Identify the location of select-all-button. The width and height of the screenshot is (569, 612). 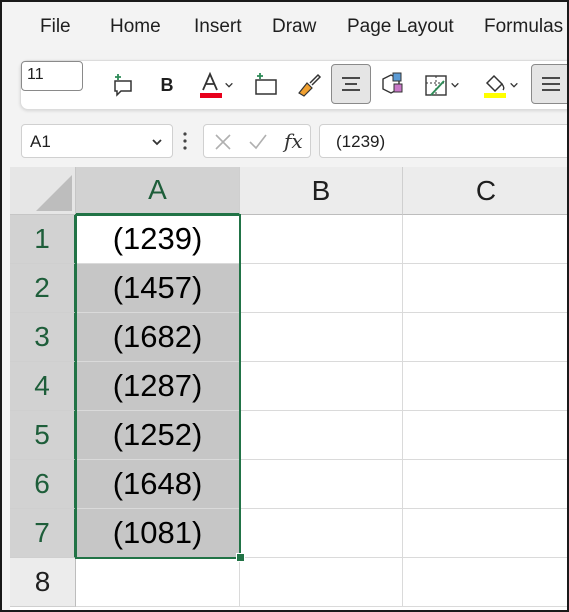
(43, 191).